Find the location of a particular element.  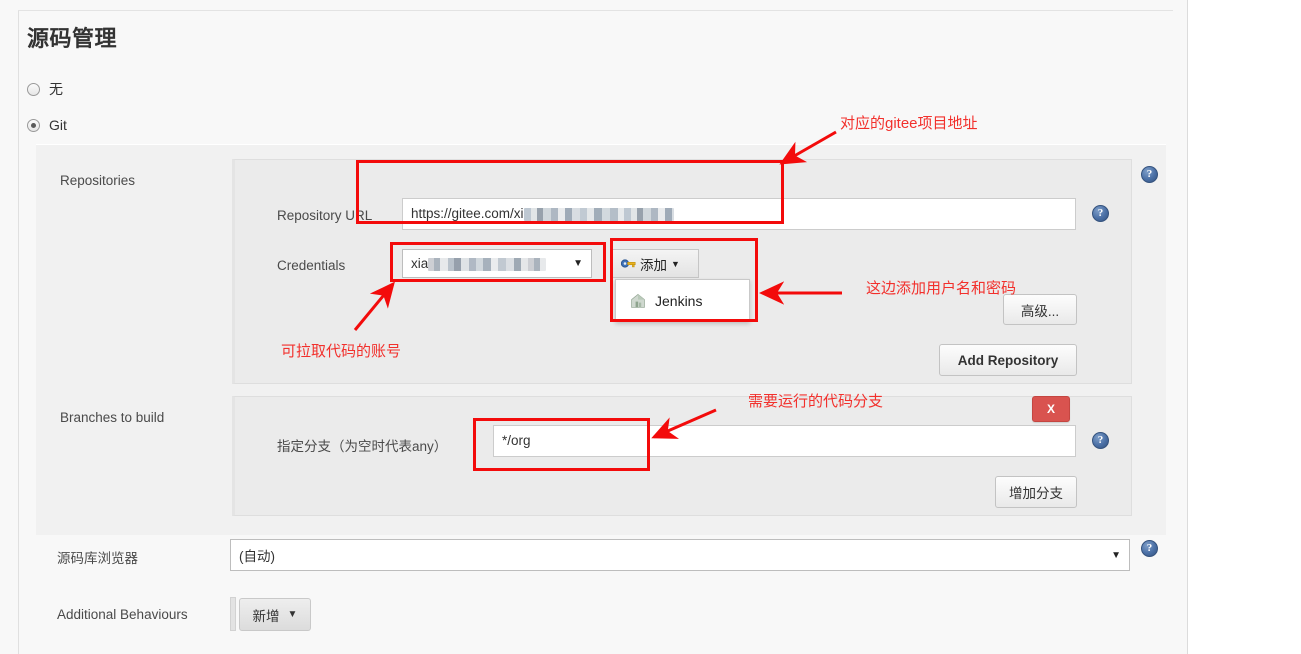

additional-behaviours-add-label: 新增 is located at coordinates (266, 616).